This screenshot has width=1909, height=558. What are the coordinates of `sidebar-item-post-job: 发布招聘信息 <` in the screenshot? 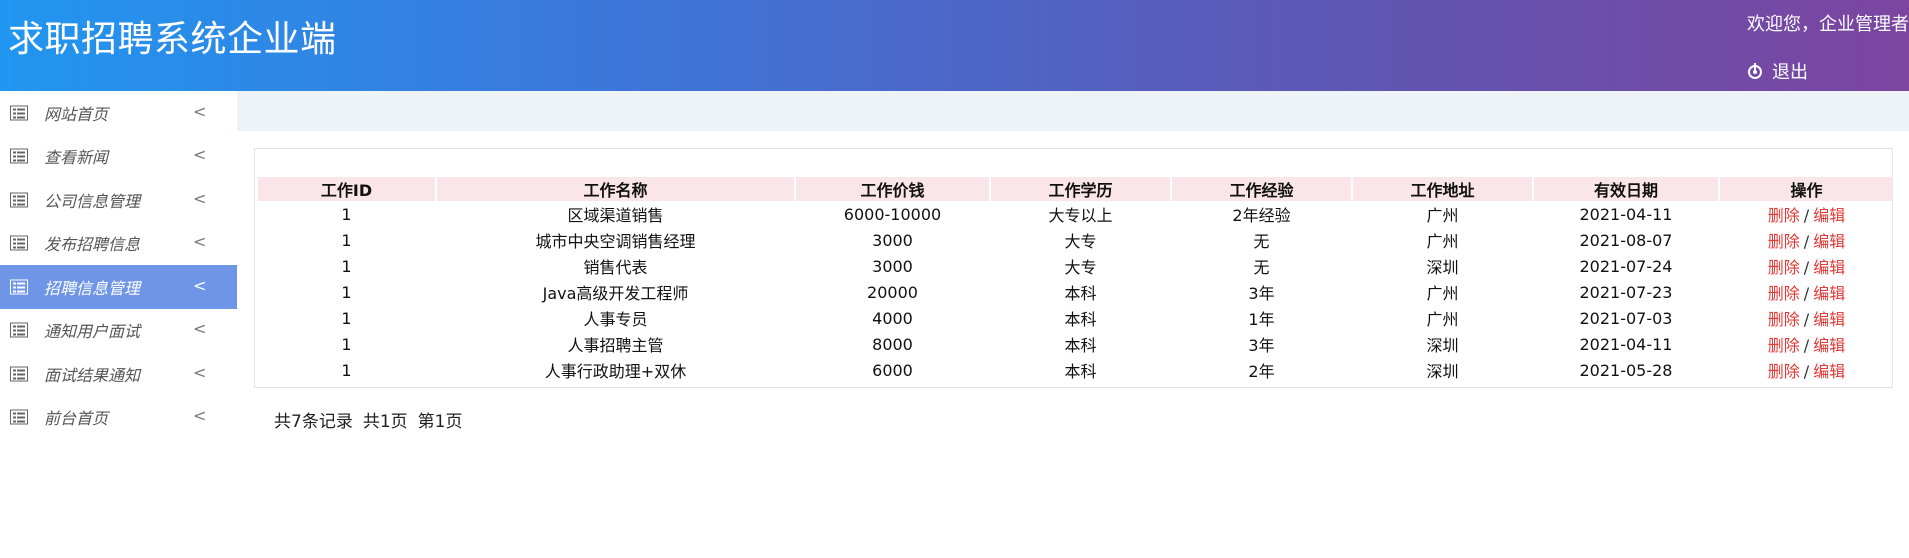 It's located at (118, 244).